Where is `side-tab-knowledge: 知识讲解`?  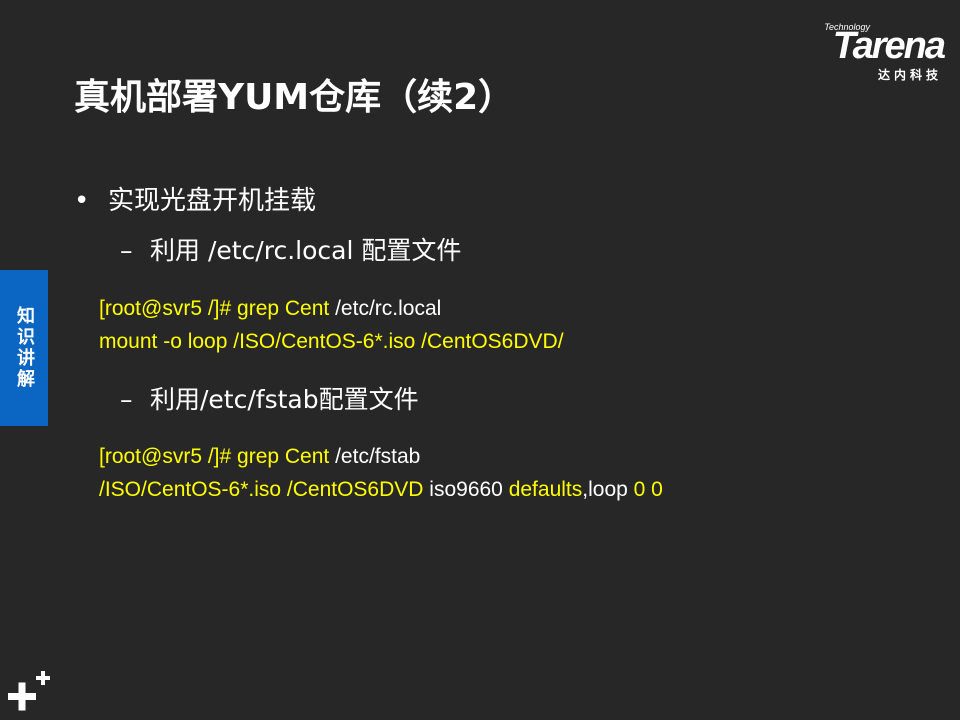 side-tab-knowledge: 知识讲解 is located at coordinates (24, 348).